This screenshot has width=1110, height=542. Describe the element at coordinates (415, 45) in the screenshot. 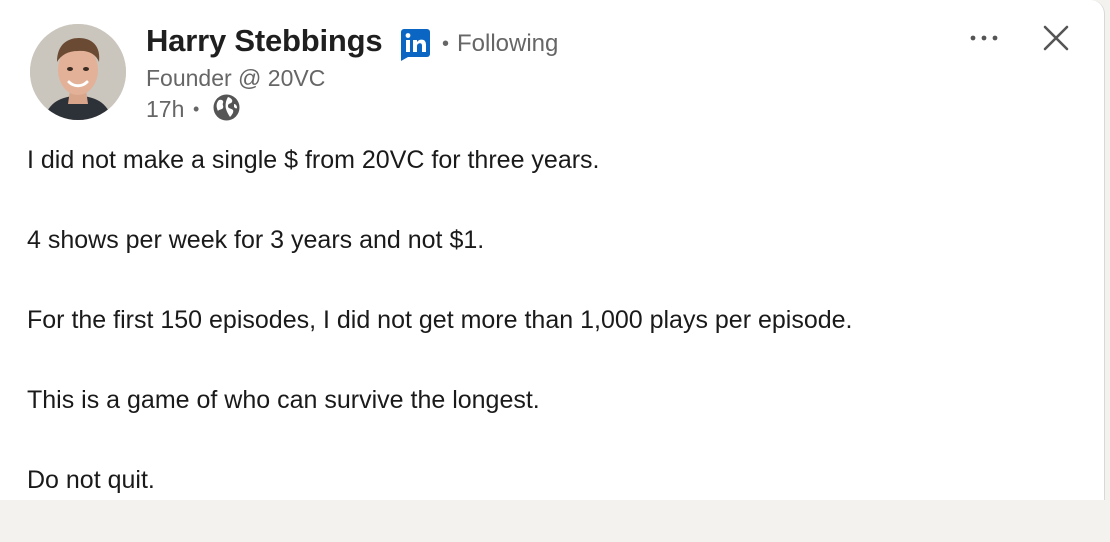

I see `linkedin-icon` at that location.